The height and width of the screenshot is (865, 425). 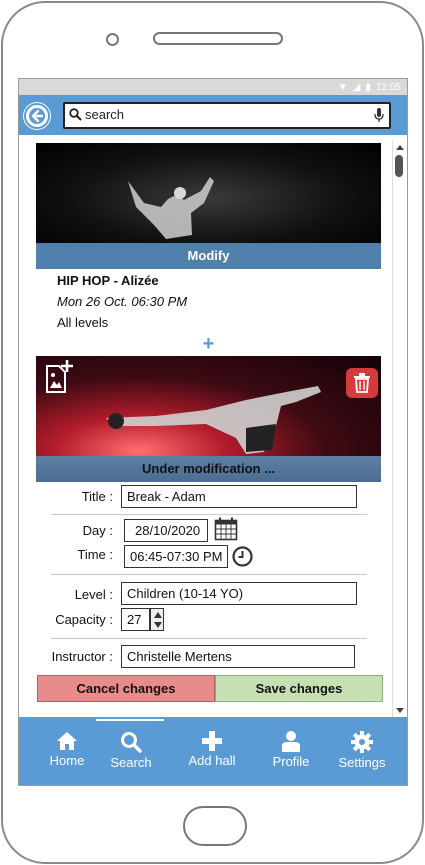 I want to click on save-changes-button: Save changes, so click(x=299, y=688).